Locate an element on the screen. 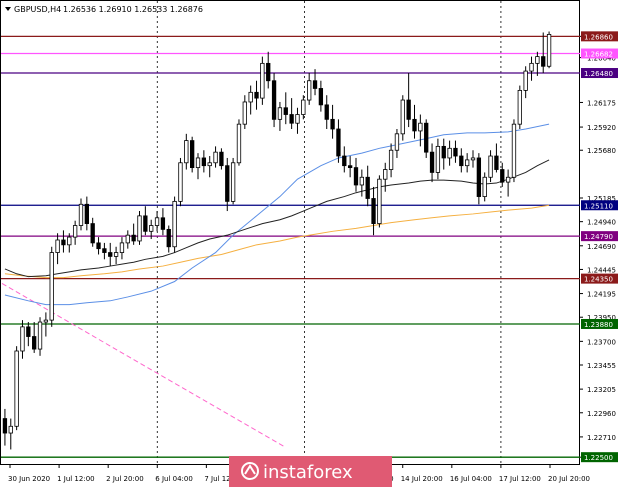  x-tick-label: 6 Jul 04:00 is located at coordinates (174, 479).